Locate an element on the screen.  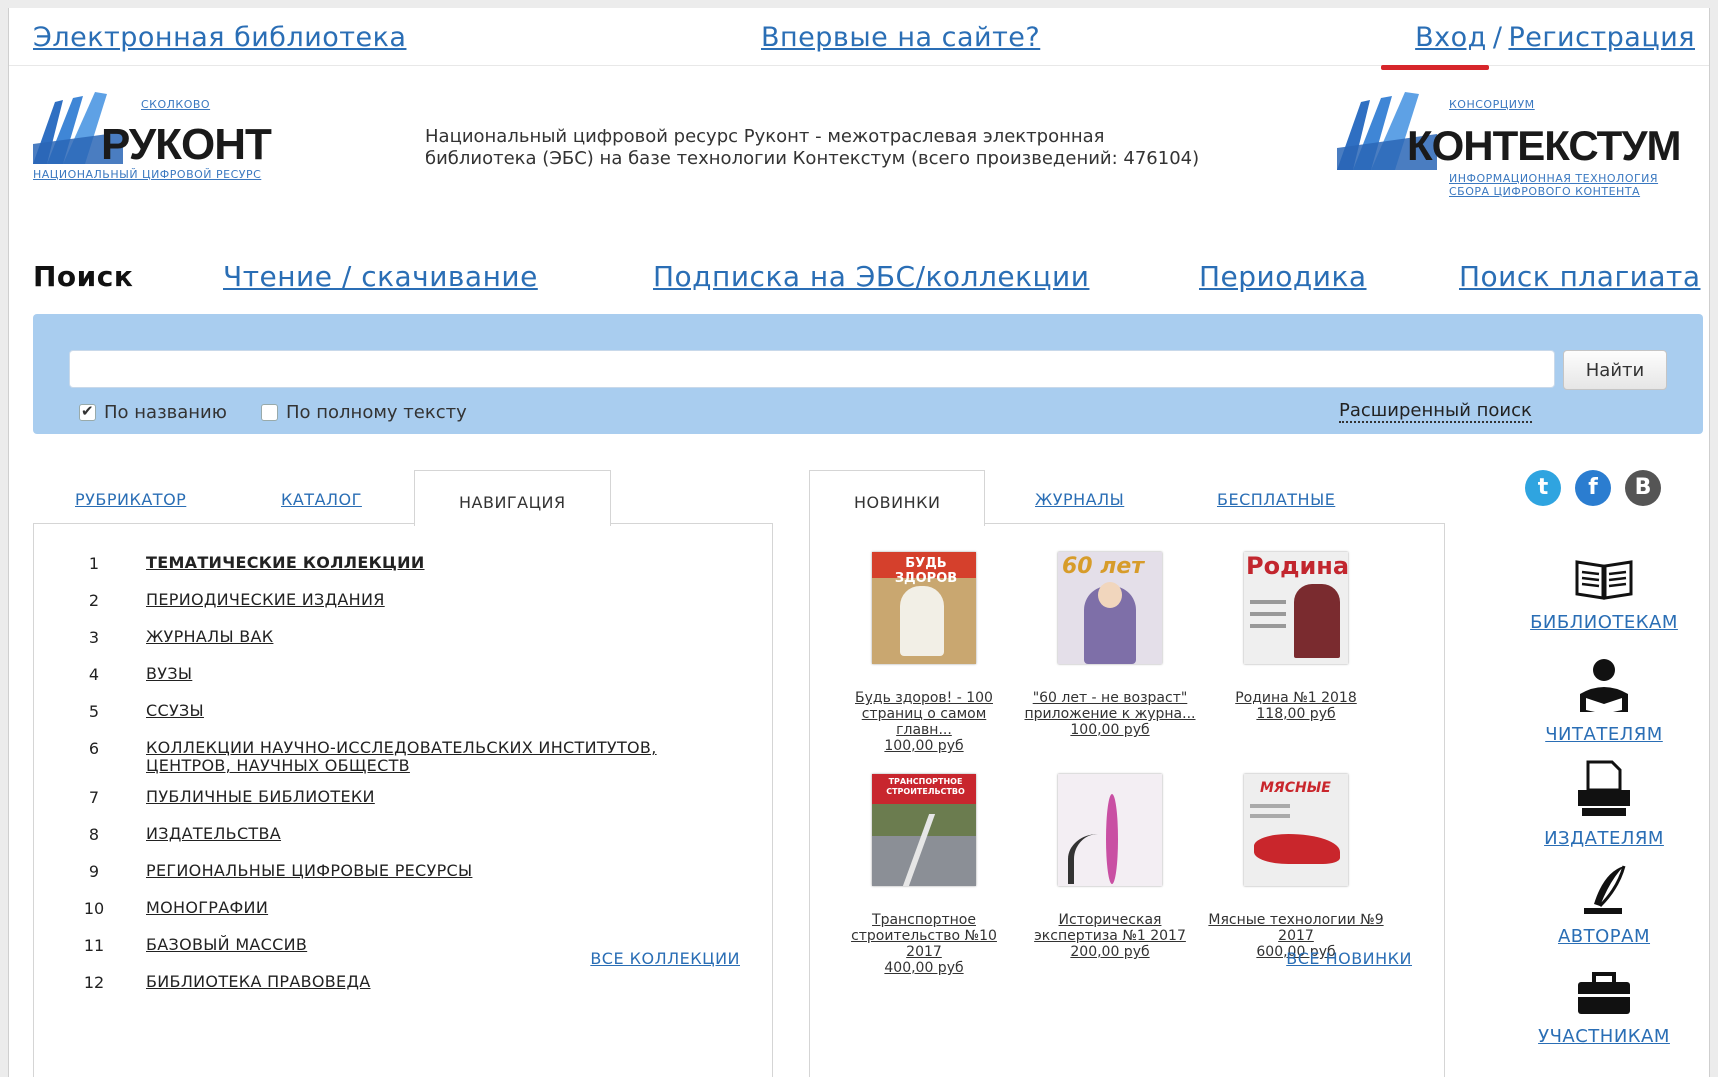
list-item-number: 2 is located at coordinates (94, 600).